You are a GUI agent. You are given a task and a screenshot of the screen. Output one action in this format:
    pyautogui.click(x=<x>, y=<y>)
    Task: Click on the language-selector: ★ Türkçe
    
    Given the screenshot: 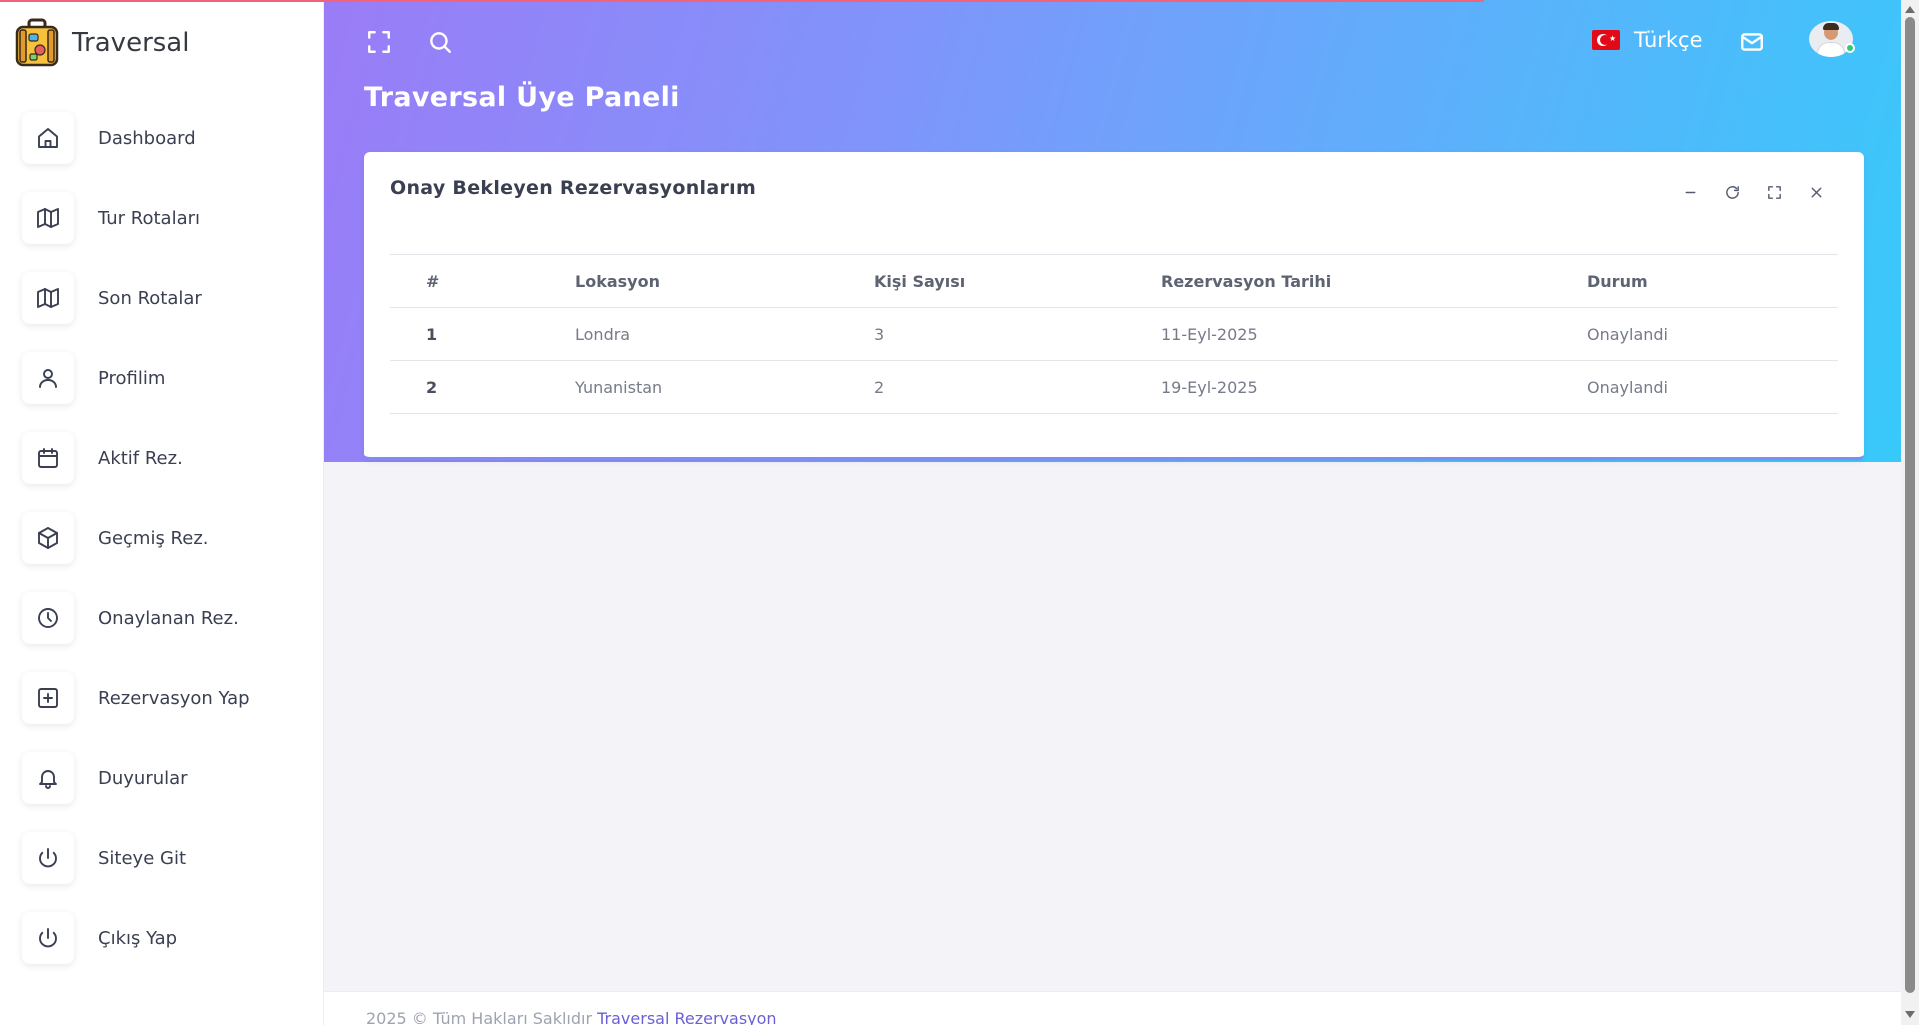 What is the action you would take?
    pyautogui.click(x=1647, y=40)
    